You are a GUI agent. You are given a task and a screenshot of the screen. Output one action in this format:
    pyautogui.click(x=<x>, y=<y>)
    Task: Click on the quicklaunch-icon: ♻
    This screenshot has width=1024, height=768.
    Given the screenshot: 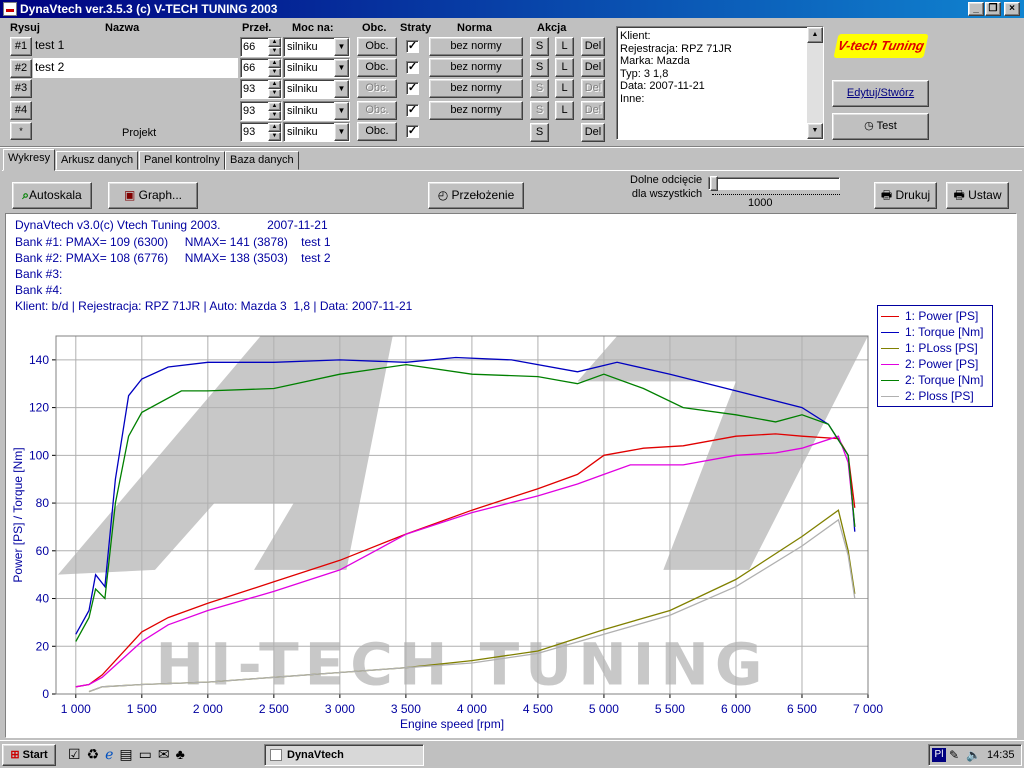 What is the action you would take?
    pyautogui.click(x=96, y=754)
    